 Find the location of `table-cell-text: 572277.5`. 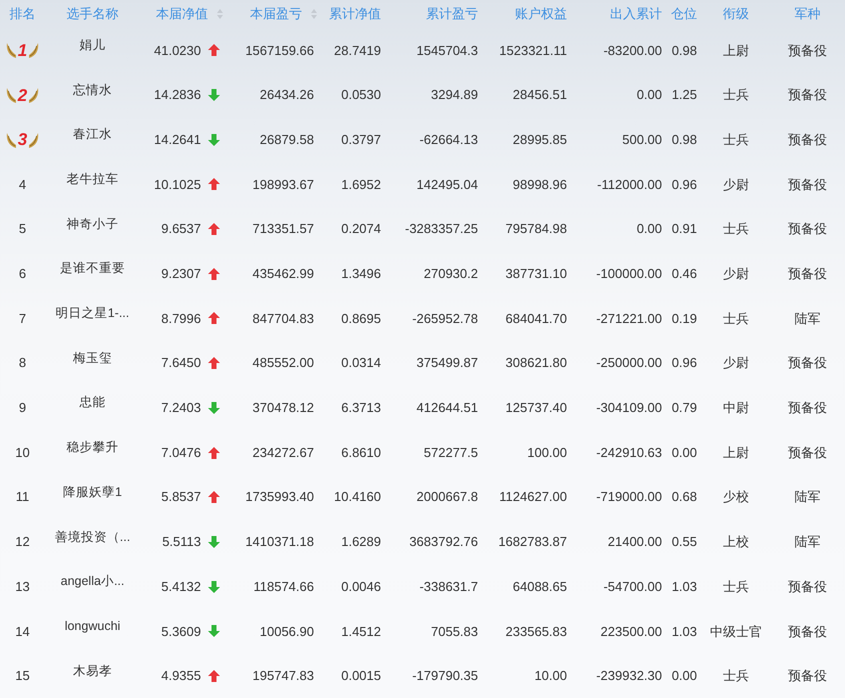

table-cell-text: 572277.5 is located at coordinates (451, 453).